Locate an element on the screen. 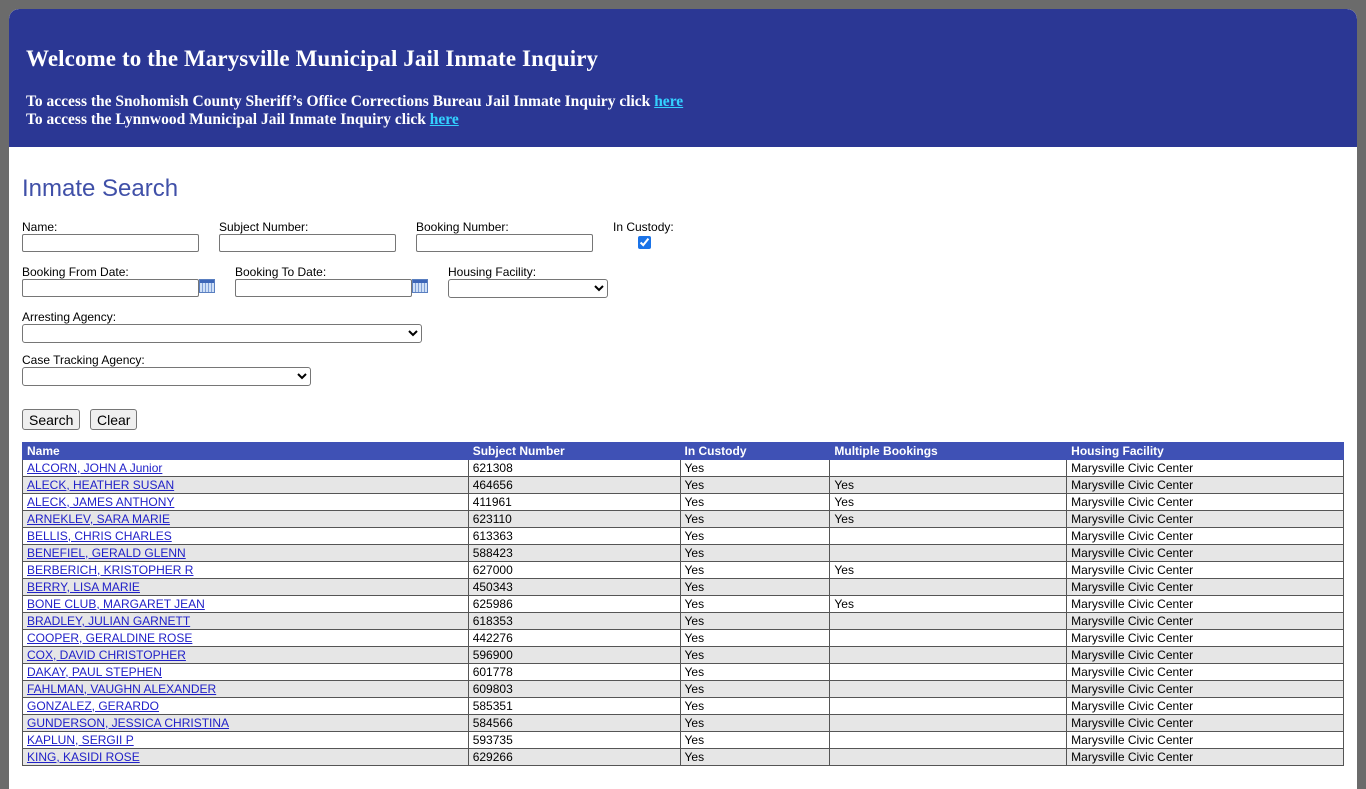 Image resolution: width=1366 pixels, height=789 pixels. inmate-name-link: GUNDERSON, JESSICA CHRISTINA is located at coordinates (128, 723).